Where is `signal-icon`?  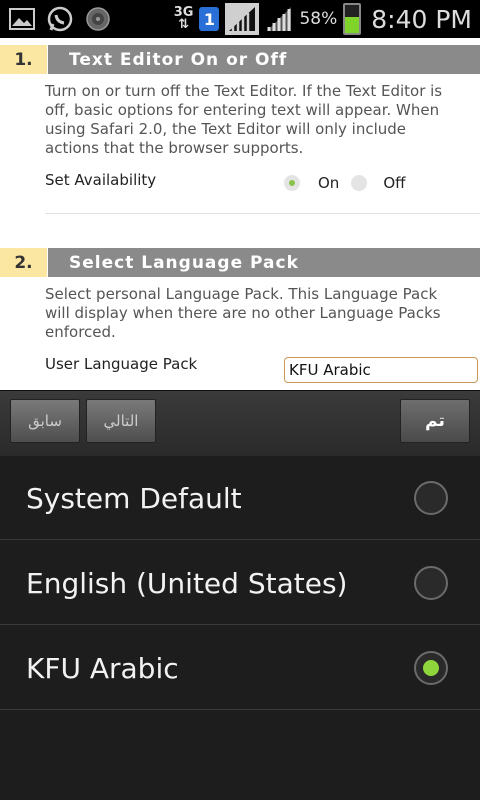
signal-icon is located at coordinates (242, 19).